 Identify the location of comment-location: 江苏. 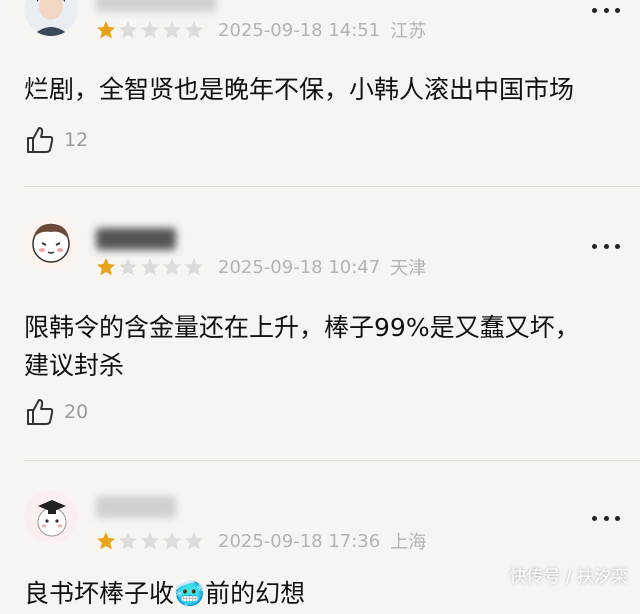
(408, 31).